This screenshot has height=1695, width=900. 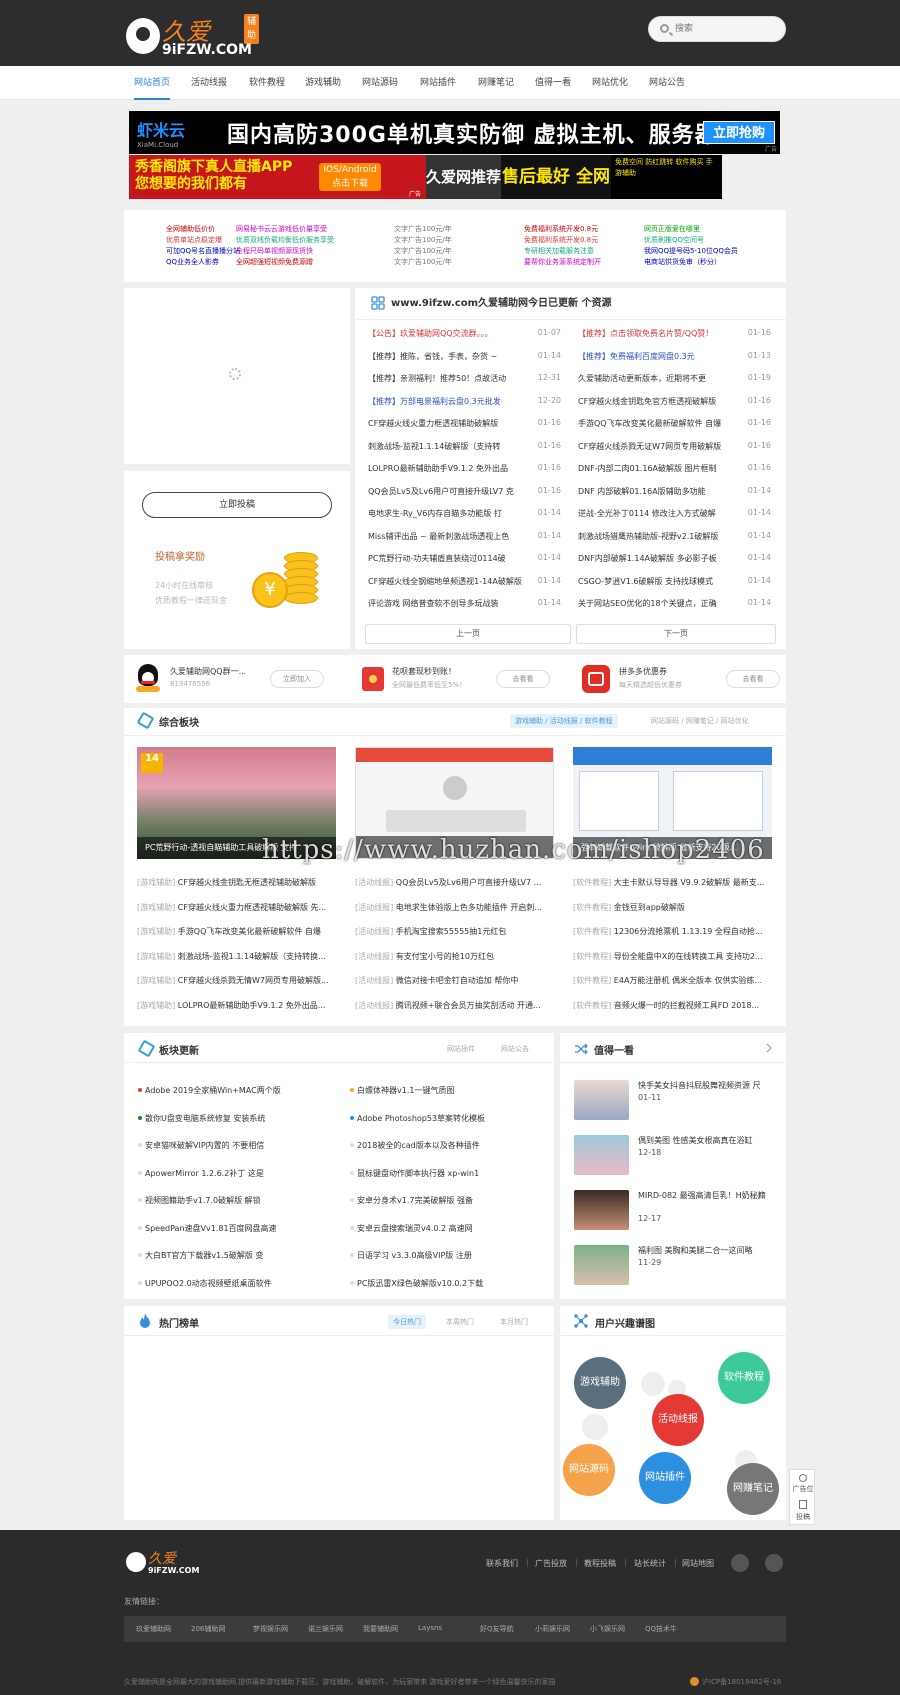 What do you see at coordinates (445, 536) in the screenshot?
I see `update-title: Miss辅评出品 ~ 最新刺激战场透视上色` at bounding box center [445, 536].